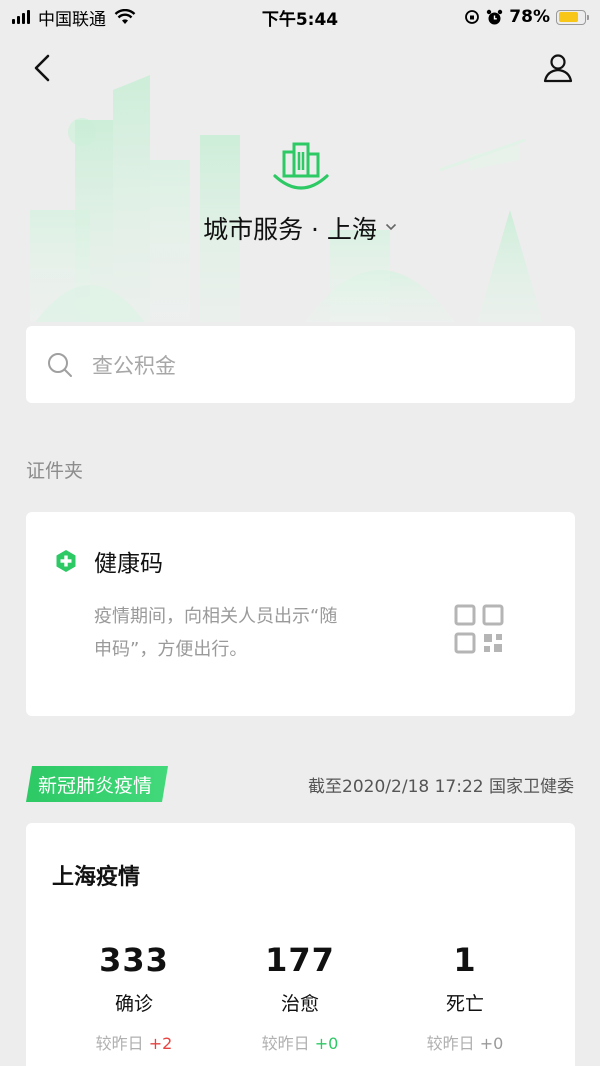 This screenshot has width=600, height=1066. What do you see at coordinates (128, 564) in the screenshot?
I see `health-code-title: 健康码` at bounding box center [128, 564].